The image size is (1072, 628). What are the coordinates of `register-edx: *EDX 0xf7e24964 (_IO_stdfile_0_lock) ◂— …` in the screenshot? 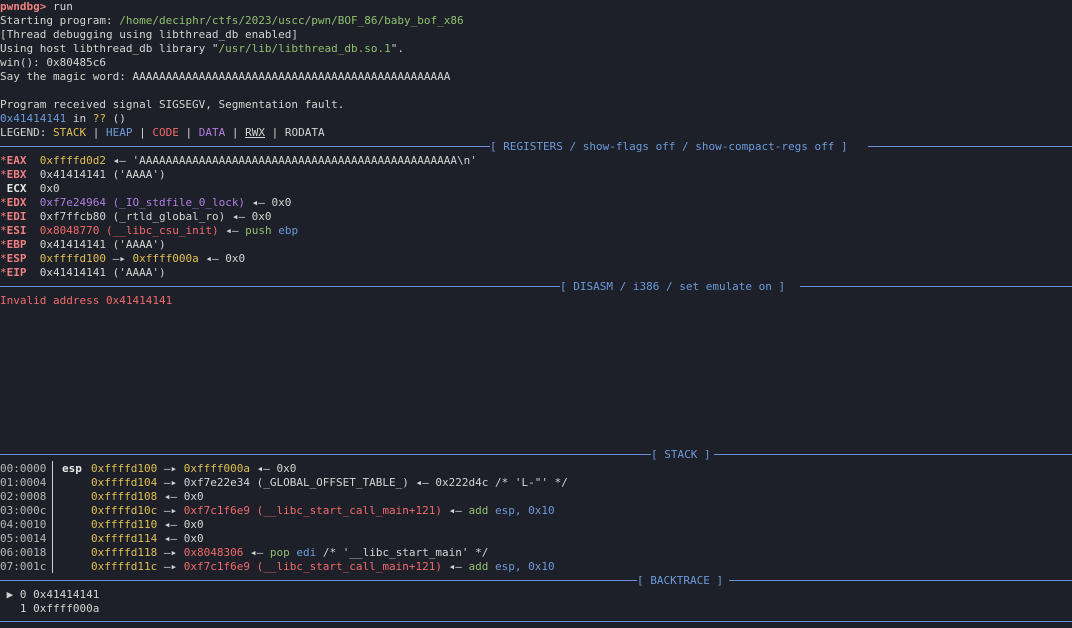 It's located at (146, 202).